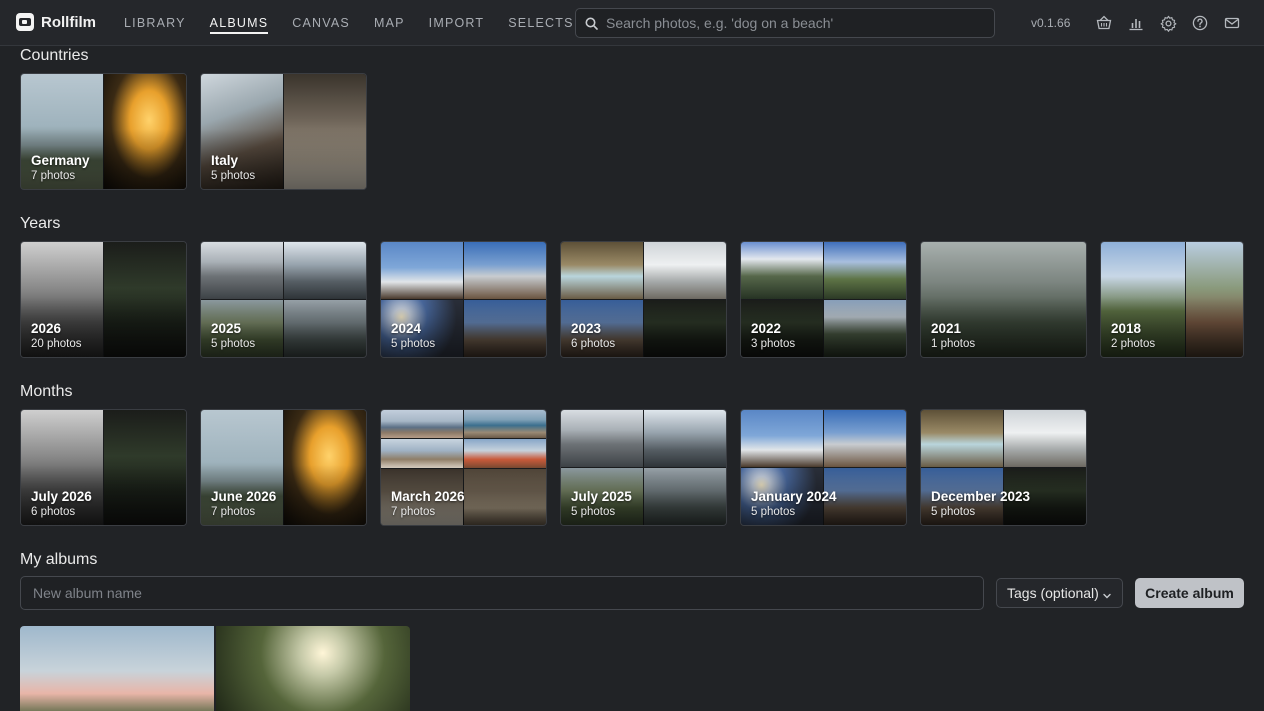 The width and height of the screenshot is (1264, 711). Describe the element at coordinates (1133, 344) in the screenshot. I see `album-count: 2 photos` at that location.